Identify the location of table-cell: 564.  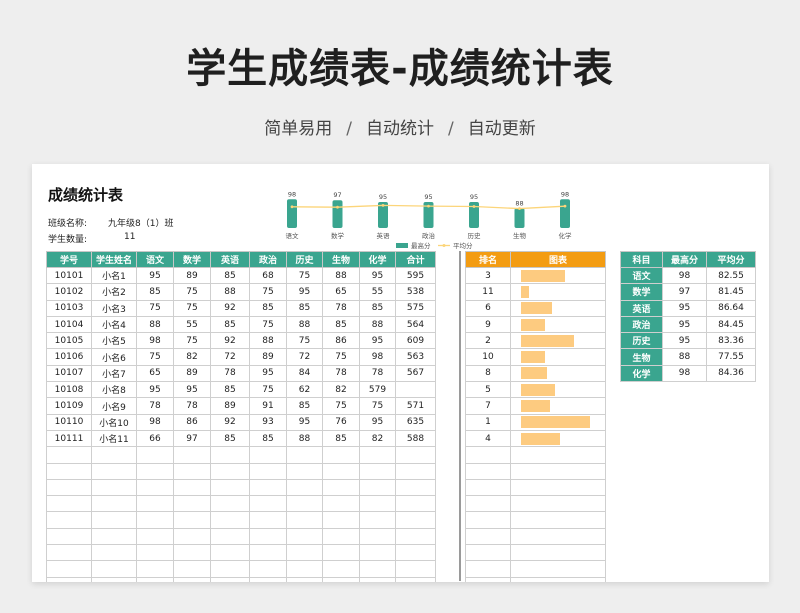
(415, 324).